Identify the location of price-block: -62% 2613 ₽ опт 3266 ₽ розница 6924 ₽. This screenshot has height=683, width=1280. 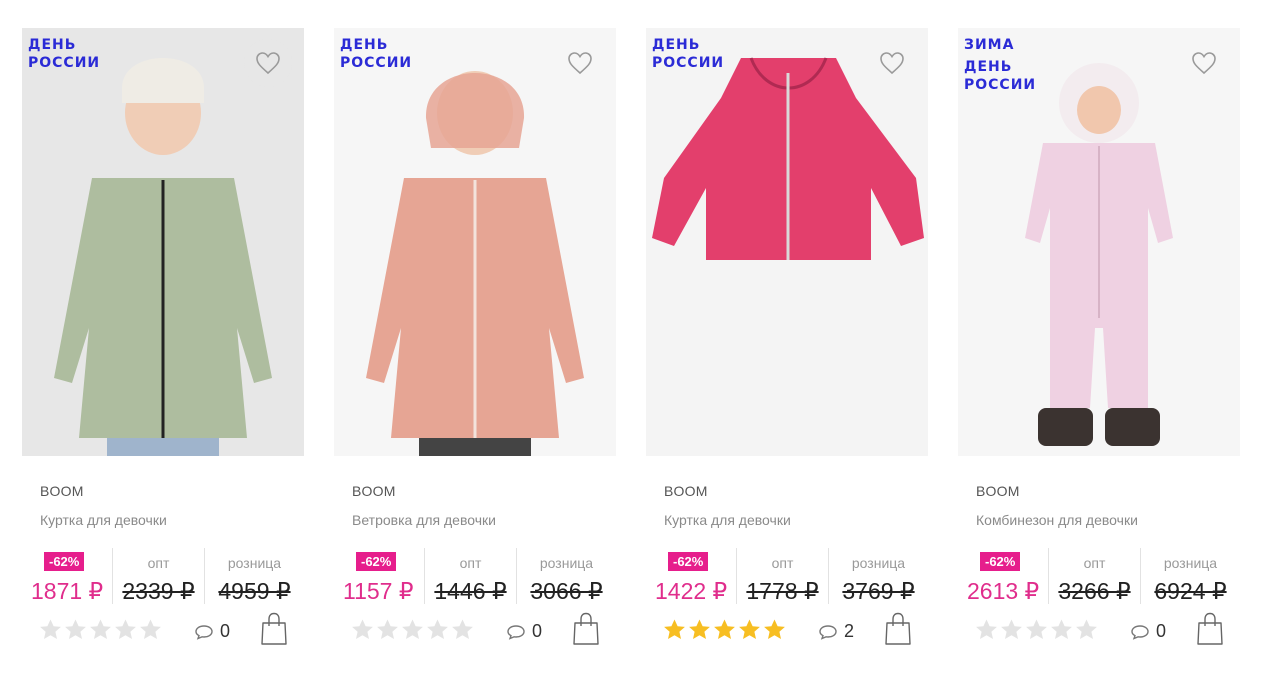
(1099, 576).